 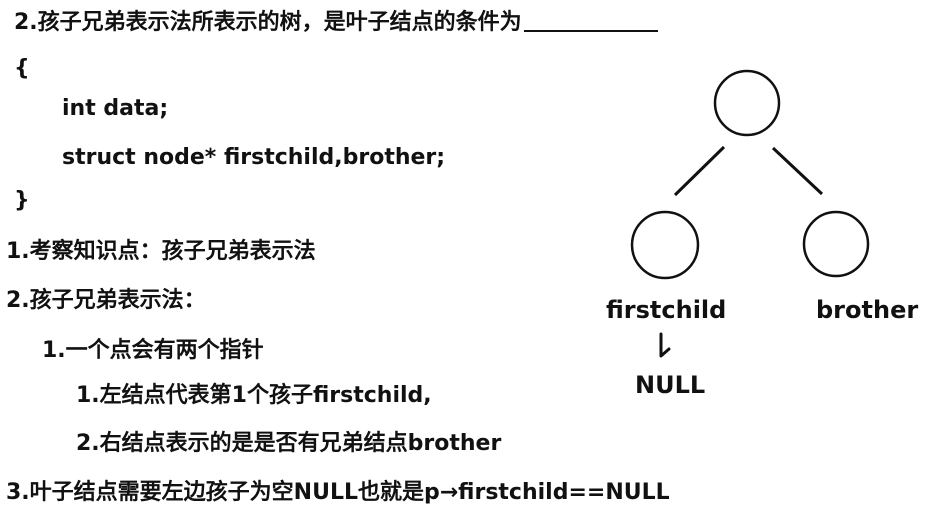 I want to click on null-arrow-icon, so click(x=665, y=345).